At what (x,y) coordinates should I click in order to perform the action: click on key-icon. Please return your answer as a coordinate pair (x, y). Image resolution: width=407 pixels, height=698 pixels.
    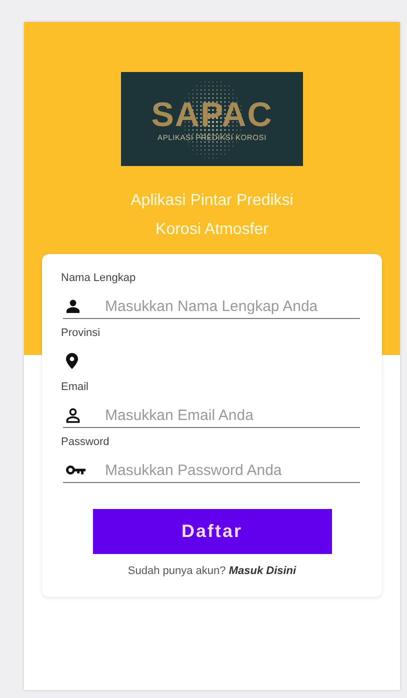
    Looking at the image, I should click on (76, 470).